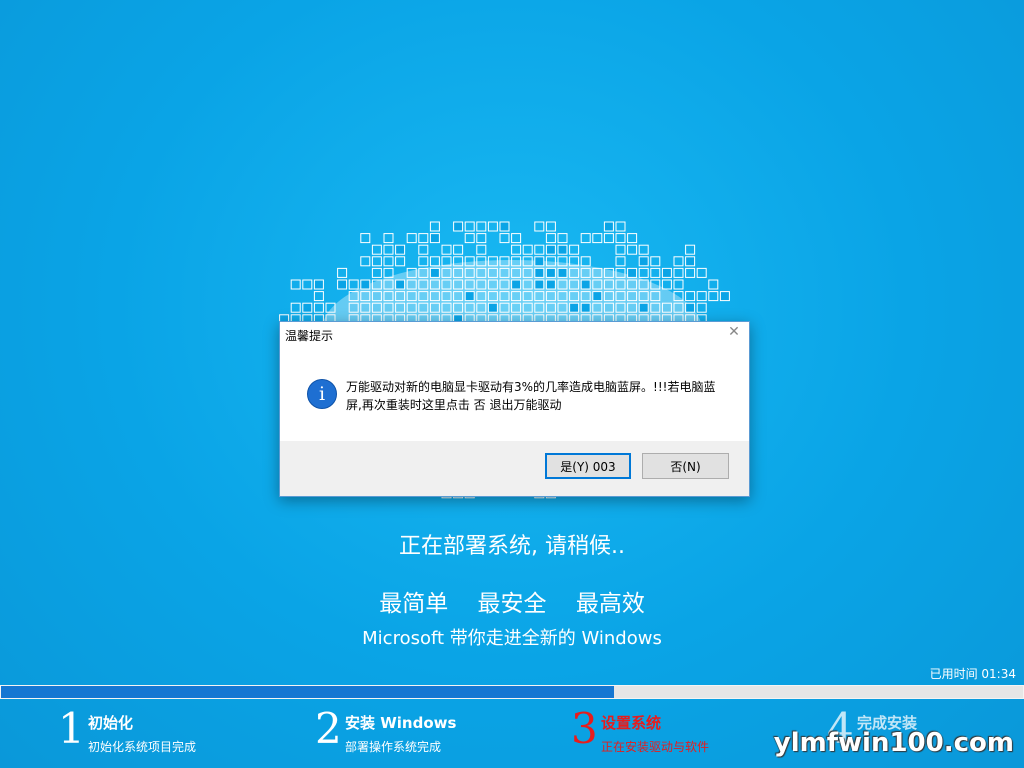 This screenshot has width=1024, height=768. What do you see at coordinates (414, 604) in the screenshot?
I see `slogan-simplest: 最简单` at bounding box center [414, 604].